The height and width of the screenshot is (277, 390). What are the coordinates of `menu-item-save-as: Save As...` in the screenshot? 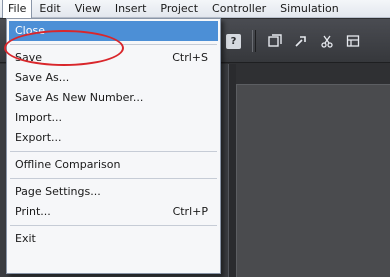 It's located at (113, 78).